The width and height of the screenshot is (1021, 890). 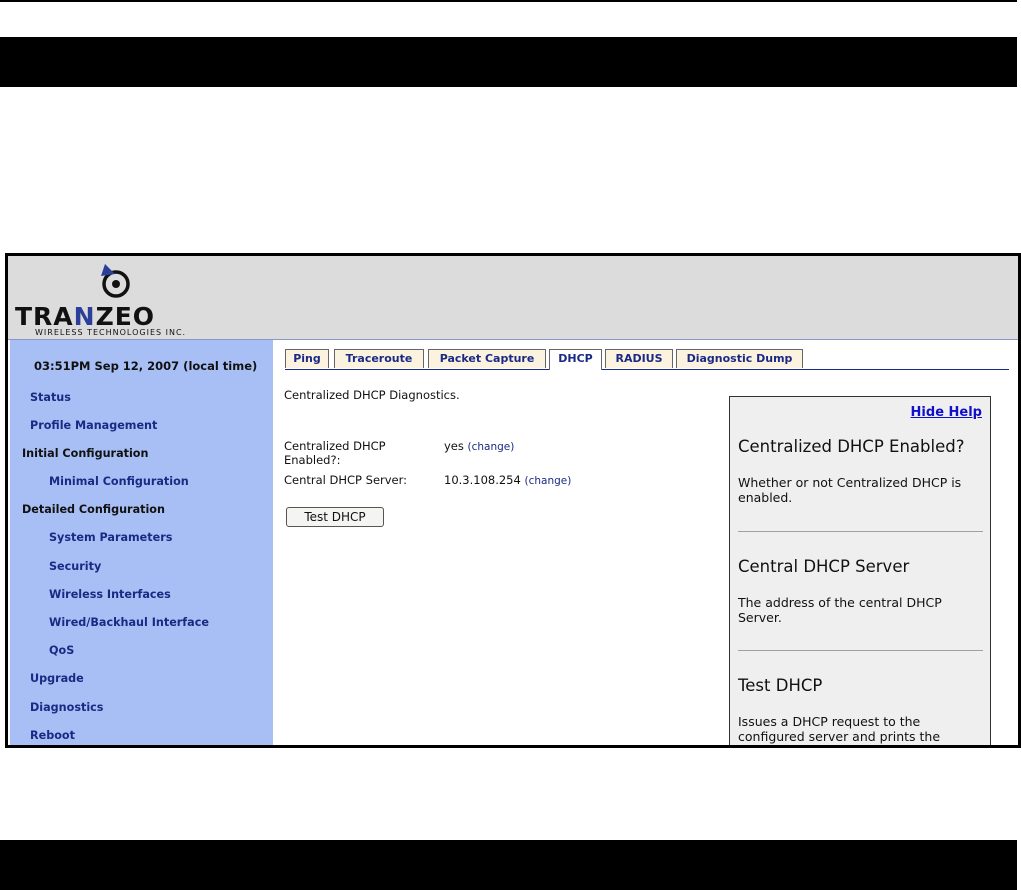 What do you see at coordinates (111, 332) in the screenshot?
I see `logo-subtitle: WIRELESS TECHNOLOGIES INC.` at bounding box center [111, 332].